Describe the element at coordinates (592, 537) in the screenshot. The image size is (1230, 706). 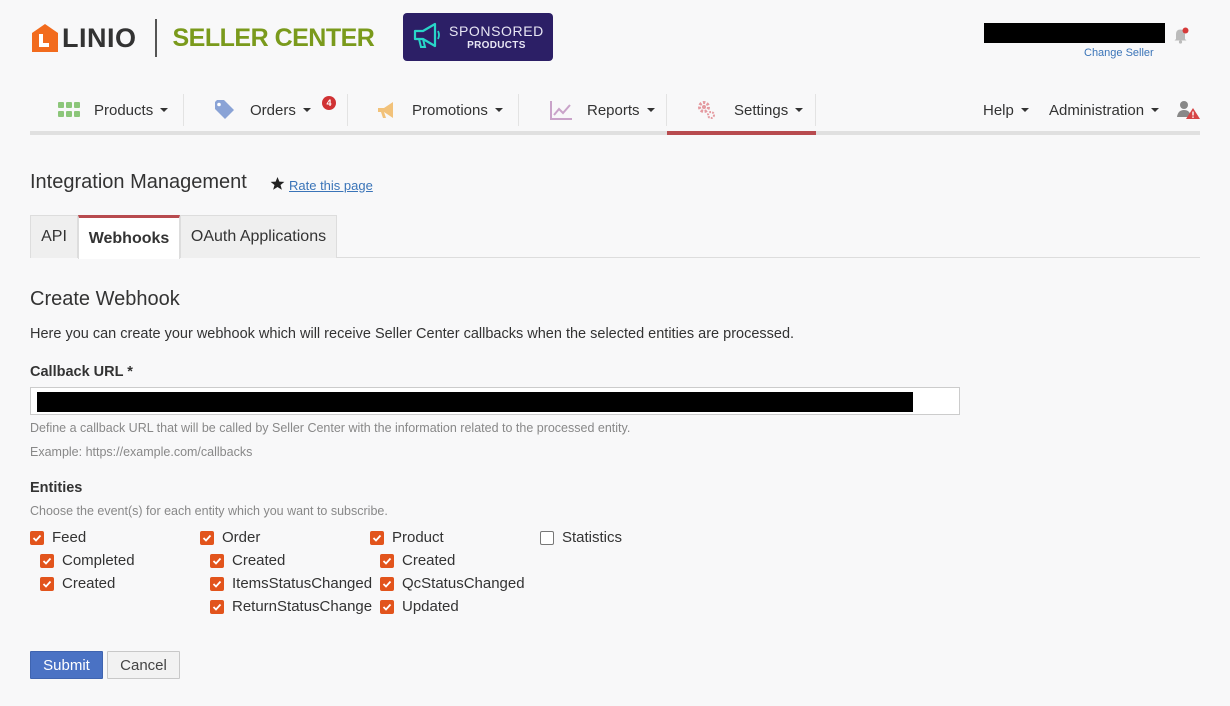
I see `checkbox-label: Statistics` at that location.